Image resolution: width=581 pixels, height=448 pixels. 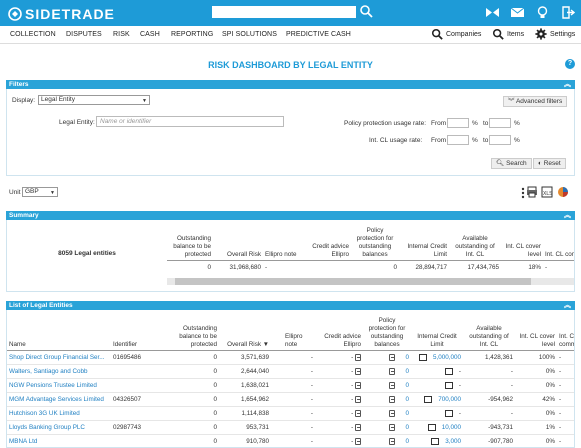 I want to click on reset-button: ◐ Reset, so click(x=549, y=163).